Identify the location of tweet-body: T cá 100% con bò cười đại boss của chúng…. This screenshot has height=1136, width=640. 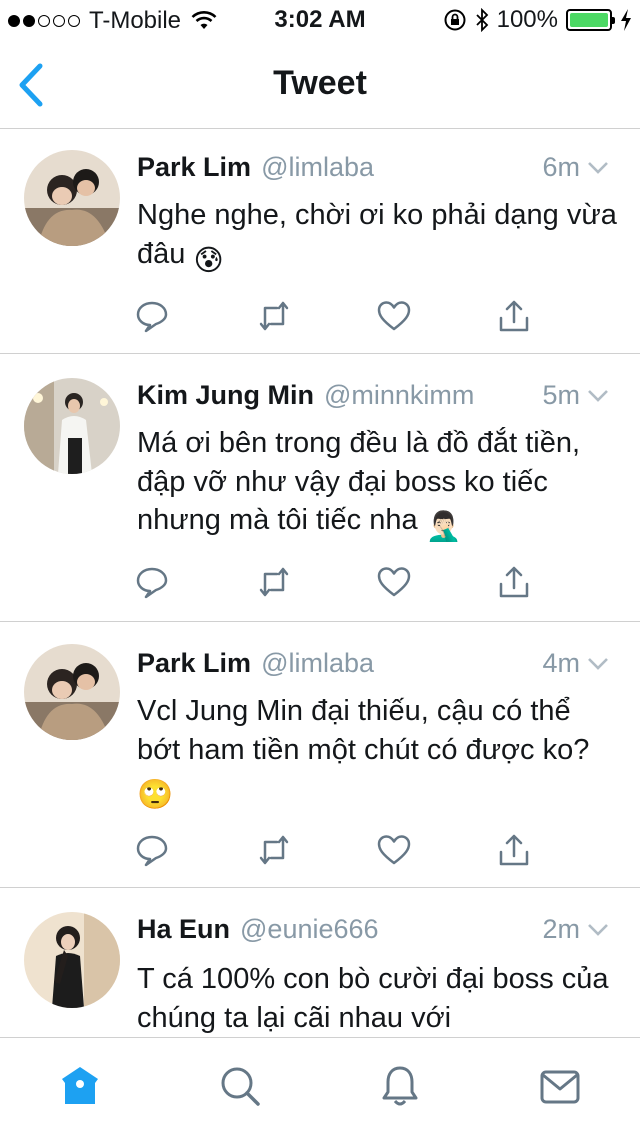
(373, 998).